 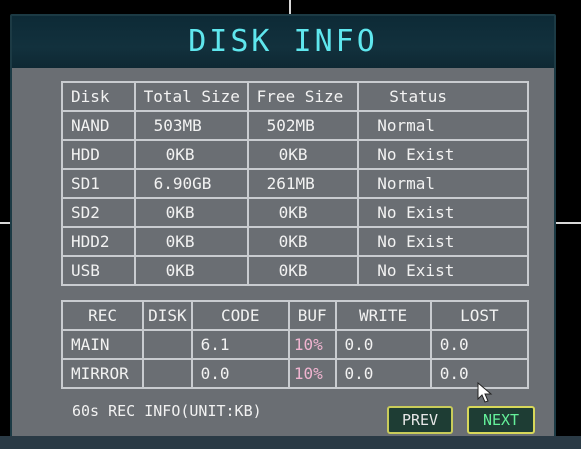 What do you see at coordinates (102, 373) in the screenshot?
I see `rec-name: MIRROR` at bounding box center [102, 373].